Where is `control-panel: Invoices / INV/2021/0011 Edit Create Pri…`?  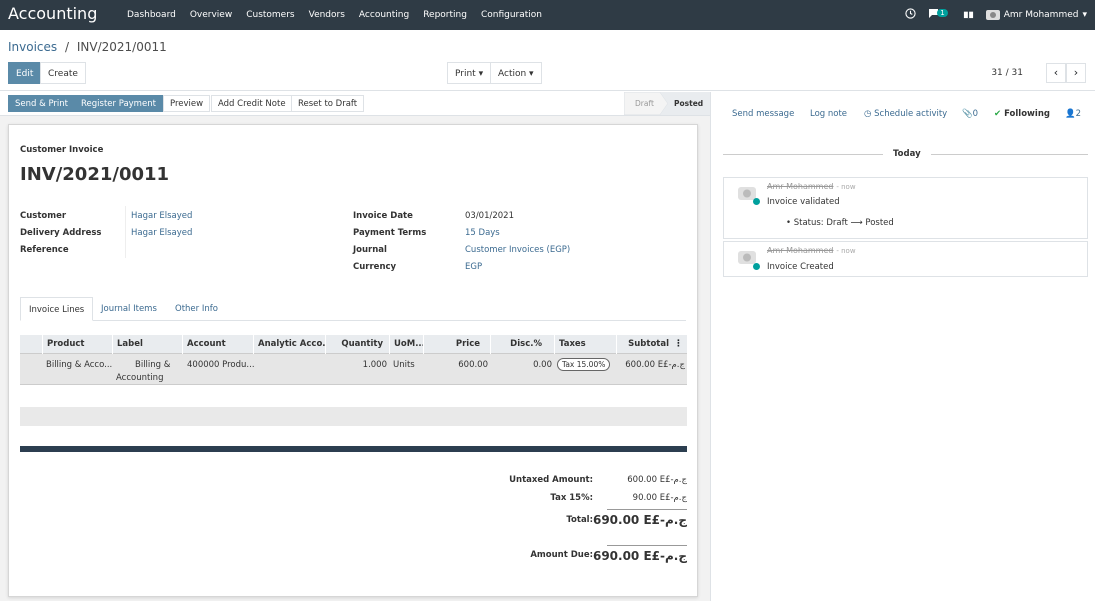 control-panel: Invoices / INV/2021/0011 Edit Create Pri… is located at coordinates (547, 60).